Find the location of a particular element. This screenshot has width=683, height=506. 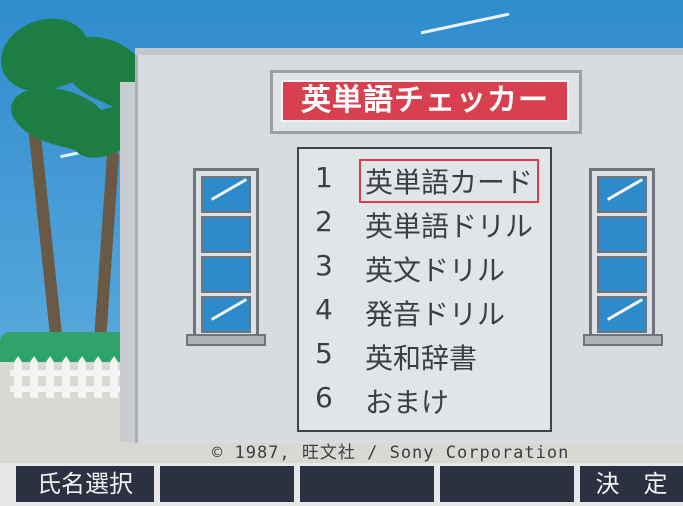

menu-item-extras: 6 おまけ is located at coordinates (427, 400).